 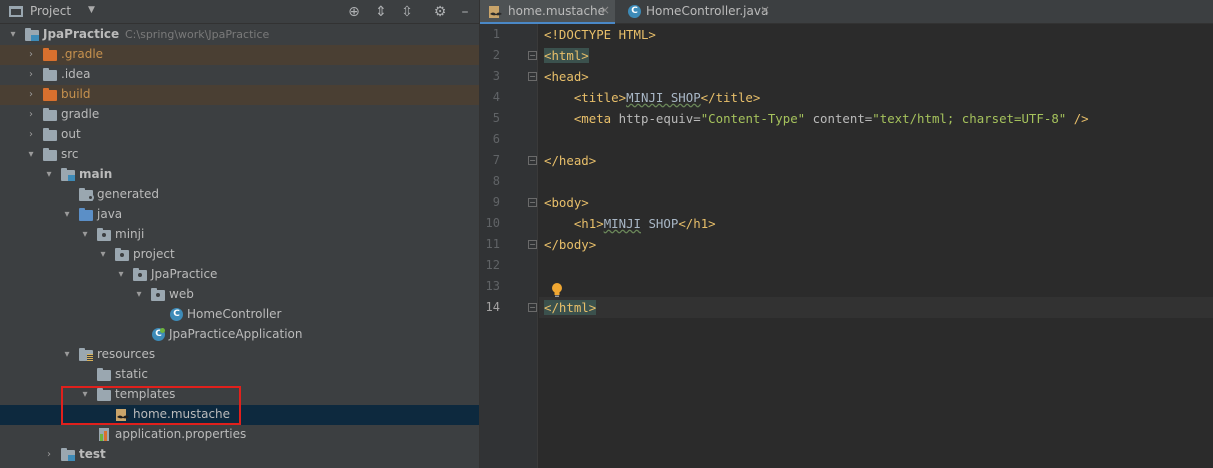 I want to click on tree-item-jpapracticeapplication: C JpaPracticeApplication, so click(x=239, y=335).